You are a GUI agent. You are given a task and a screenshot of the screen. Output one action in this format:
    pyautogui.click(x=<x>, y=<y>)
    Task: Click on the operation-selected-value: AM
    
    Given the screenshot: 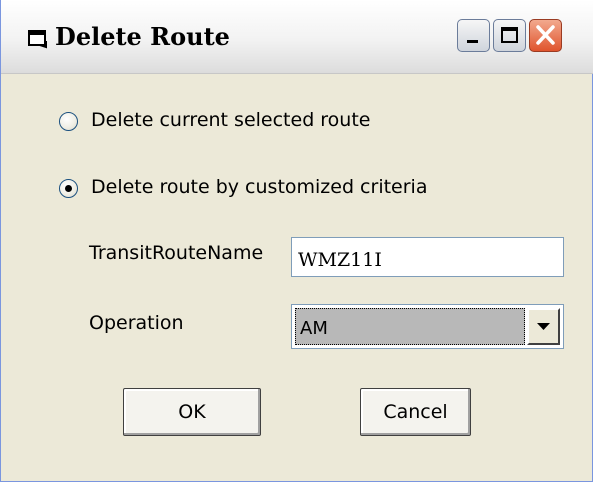 What is the action you would take?
    pyautogui.click(x=410, y=326)
    